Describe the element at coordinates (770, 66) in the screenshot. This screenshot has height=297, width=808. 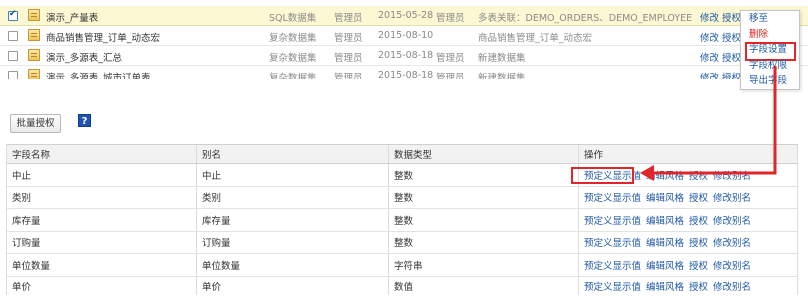
I see `menu-item-field-permissions: 字段权限` at that location.